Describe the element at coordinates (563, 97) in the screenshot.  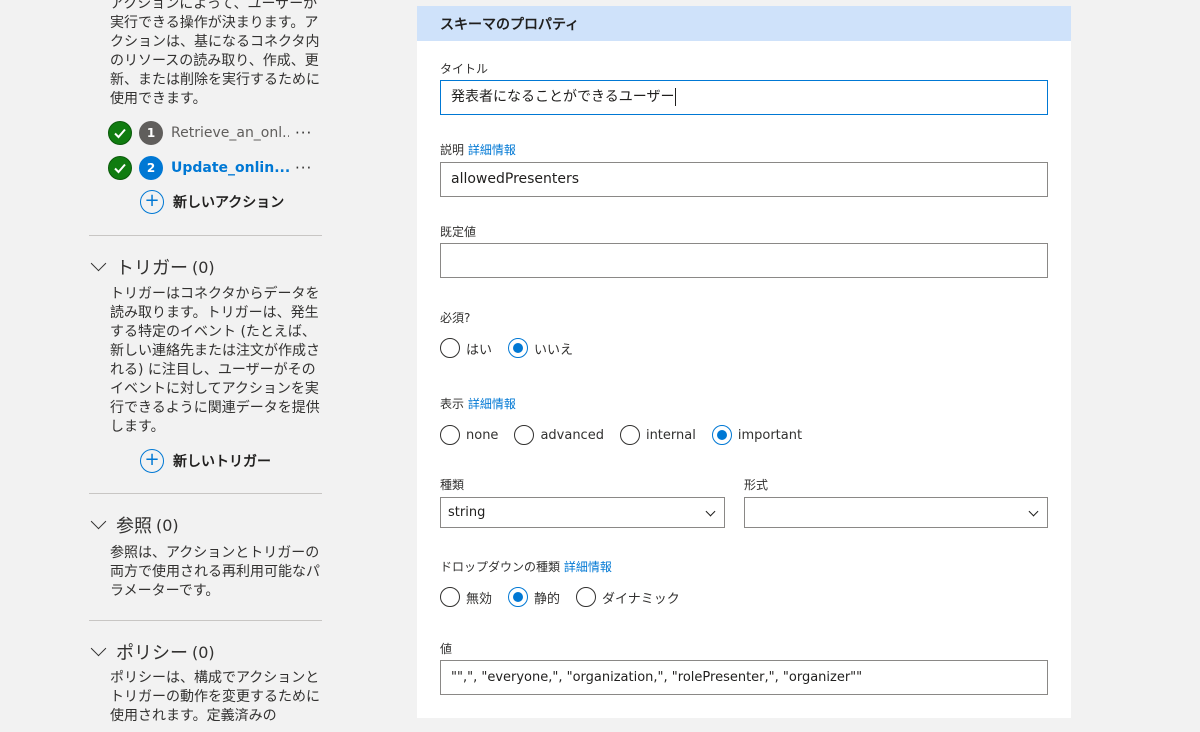
I see `title-value: 発表者になることができるユーザー` at that location.